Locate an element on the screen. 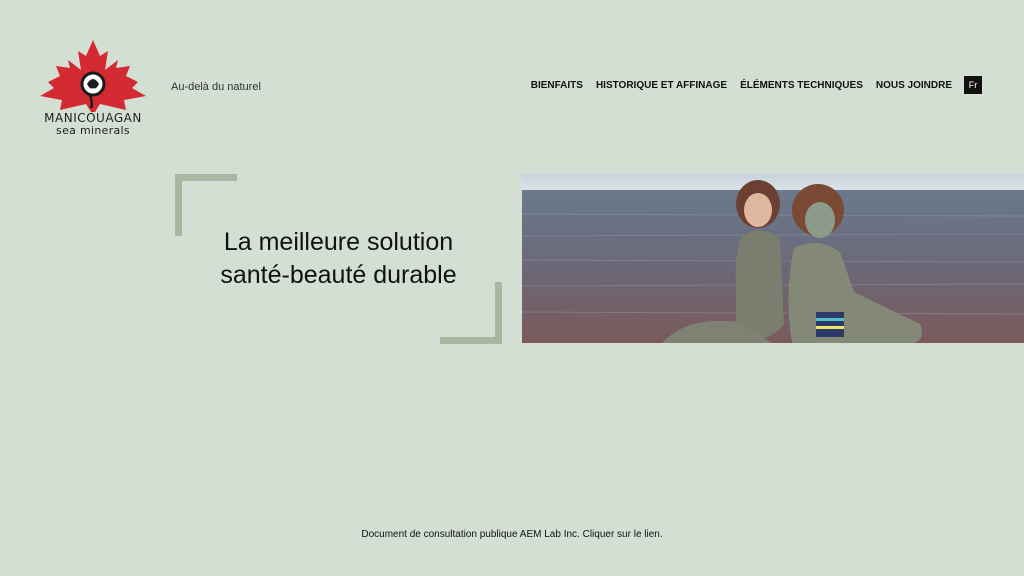 The height and width of the screenshot is (576, 1024). hero-title-line1: La meilleure solution is located at coordinates (338, 242).